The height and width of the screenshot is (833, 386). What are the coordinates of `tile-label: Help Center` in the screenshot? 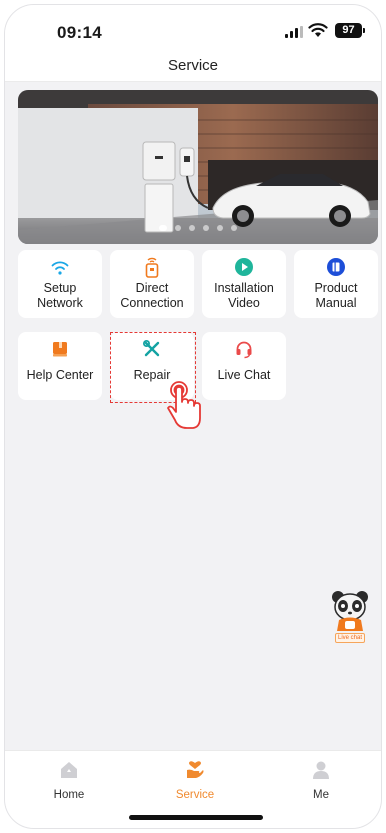 It's located at (60, 375).